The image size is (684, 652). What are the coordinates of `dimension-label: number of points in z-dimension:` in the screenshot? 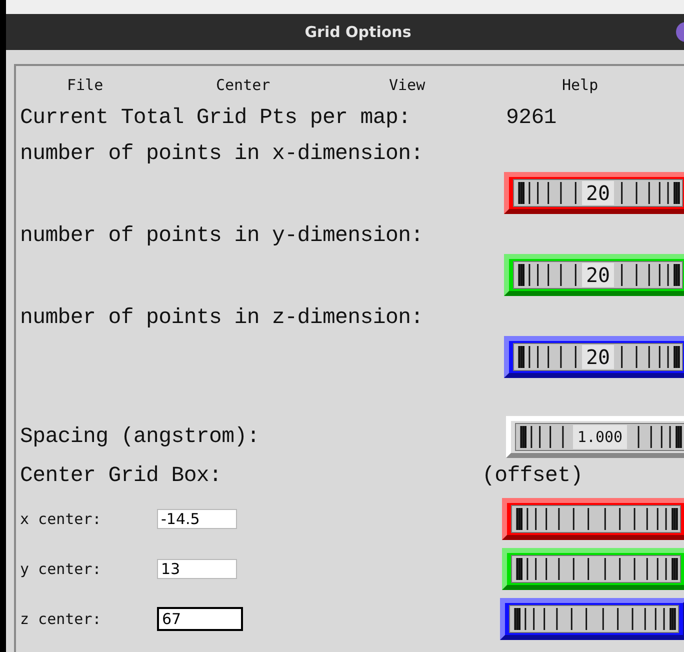 It's located at (222, 318).